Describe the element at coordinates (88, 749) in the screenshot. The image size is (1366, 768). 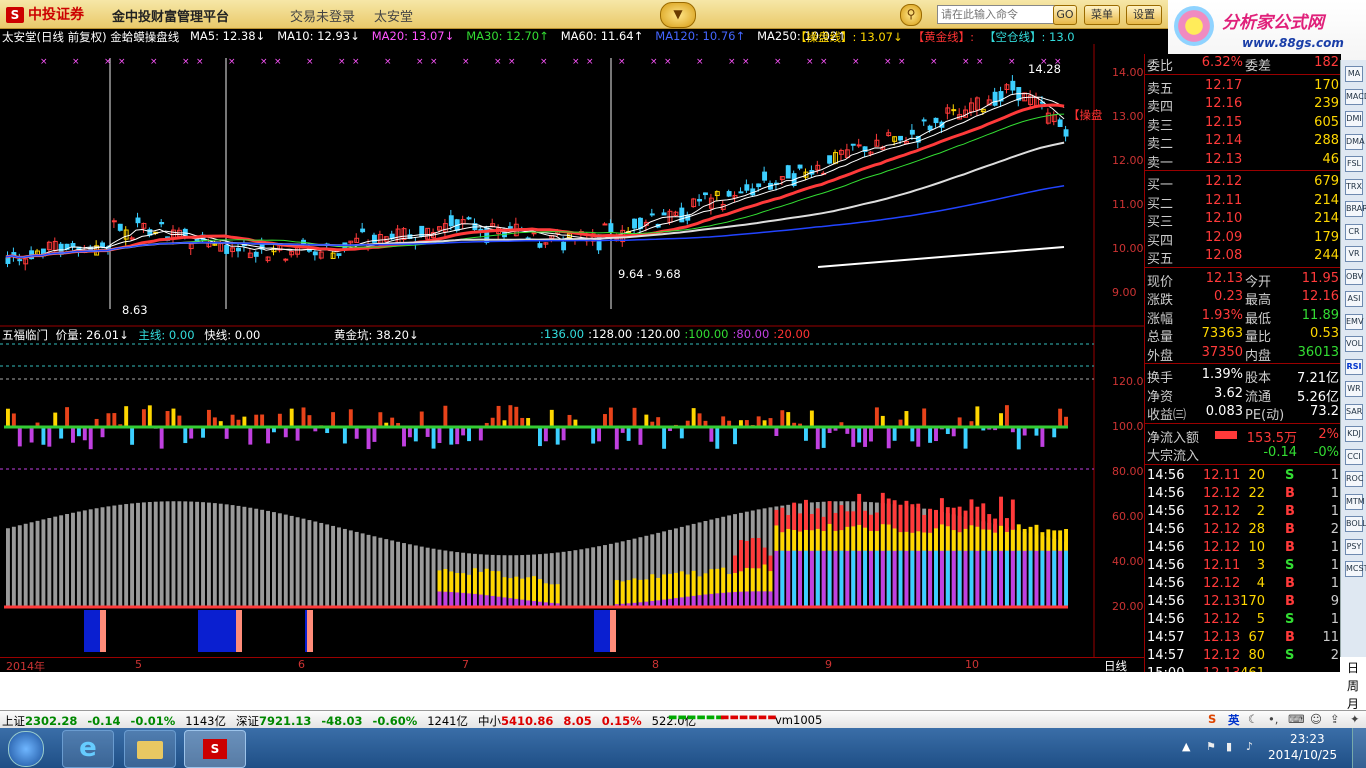
I see `internet-explorer-icon: e` at that location.